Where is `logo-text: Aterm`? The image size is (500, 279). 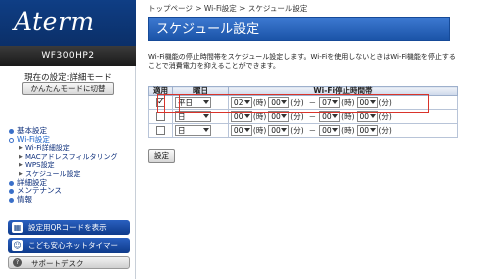 logo-text: Aterm is located at coordinates (54, 21).